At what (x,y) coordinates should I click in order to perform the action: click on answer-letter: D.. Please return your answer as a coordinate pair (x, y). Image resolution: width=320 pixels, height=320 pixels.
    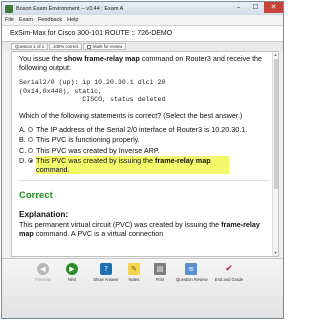
    Looking at the image, I should click on (23, 160).